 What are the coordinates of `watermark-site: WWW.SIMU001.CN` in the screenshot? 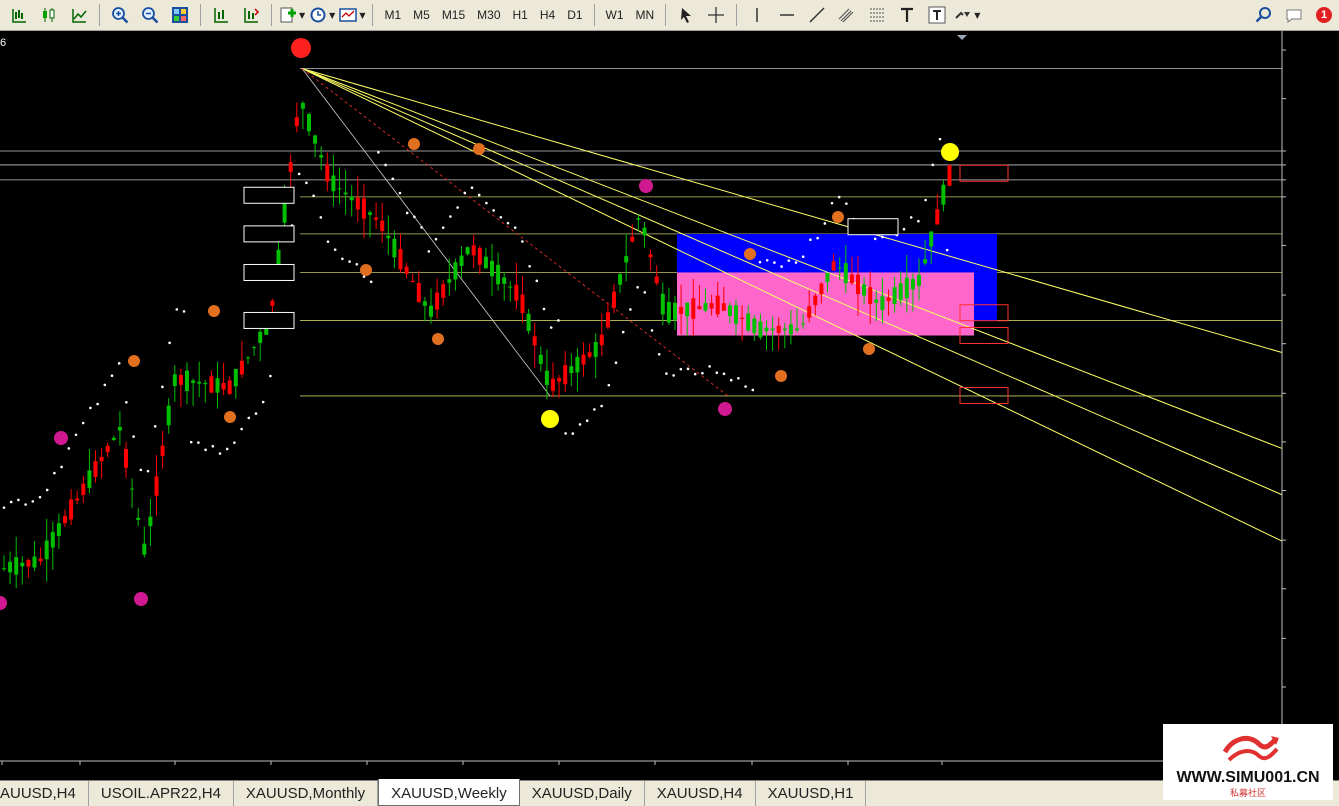 It's located at (1247, 777).